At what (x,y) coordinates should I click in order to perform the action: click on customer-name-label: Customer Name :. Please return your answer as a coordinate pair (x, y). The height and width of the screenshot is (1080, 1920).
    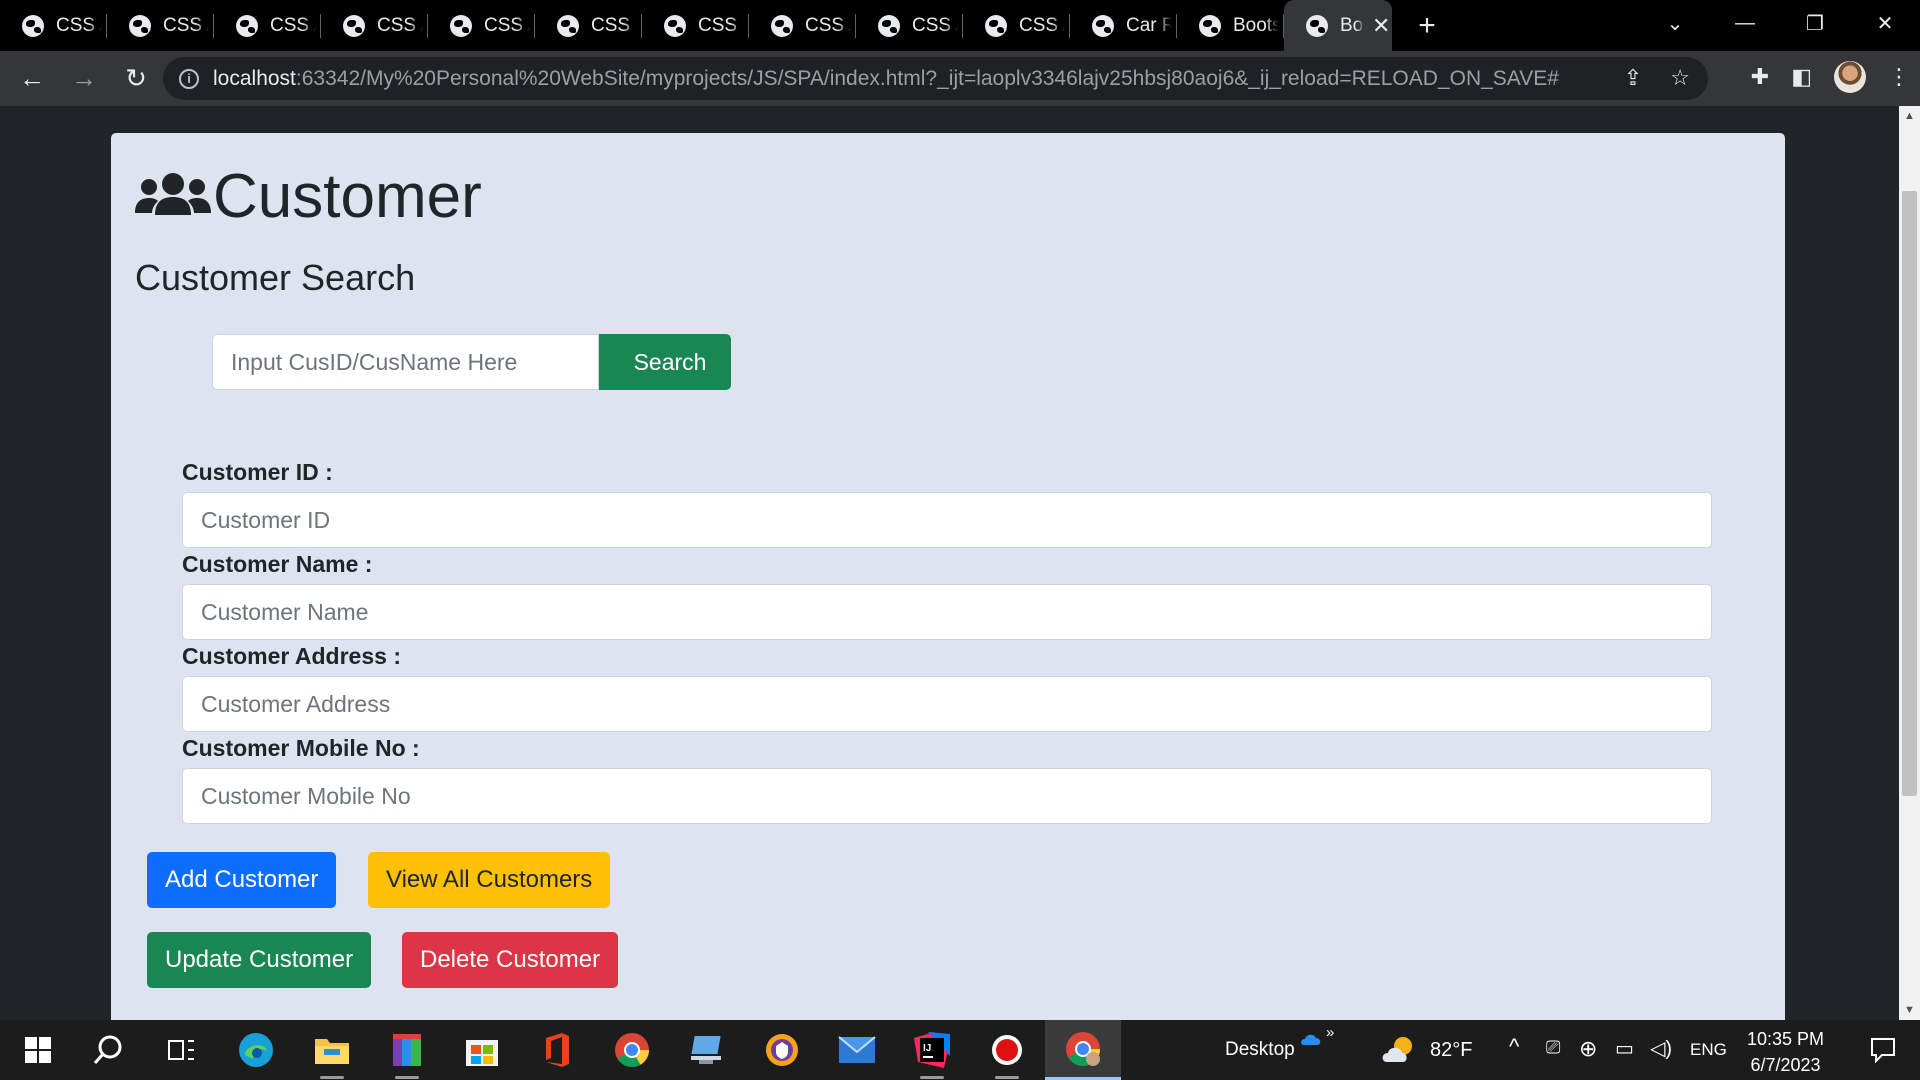
    Looking at the image, I should click on (277, 564).